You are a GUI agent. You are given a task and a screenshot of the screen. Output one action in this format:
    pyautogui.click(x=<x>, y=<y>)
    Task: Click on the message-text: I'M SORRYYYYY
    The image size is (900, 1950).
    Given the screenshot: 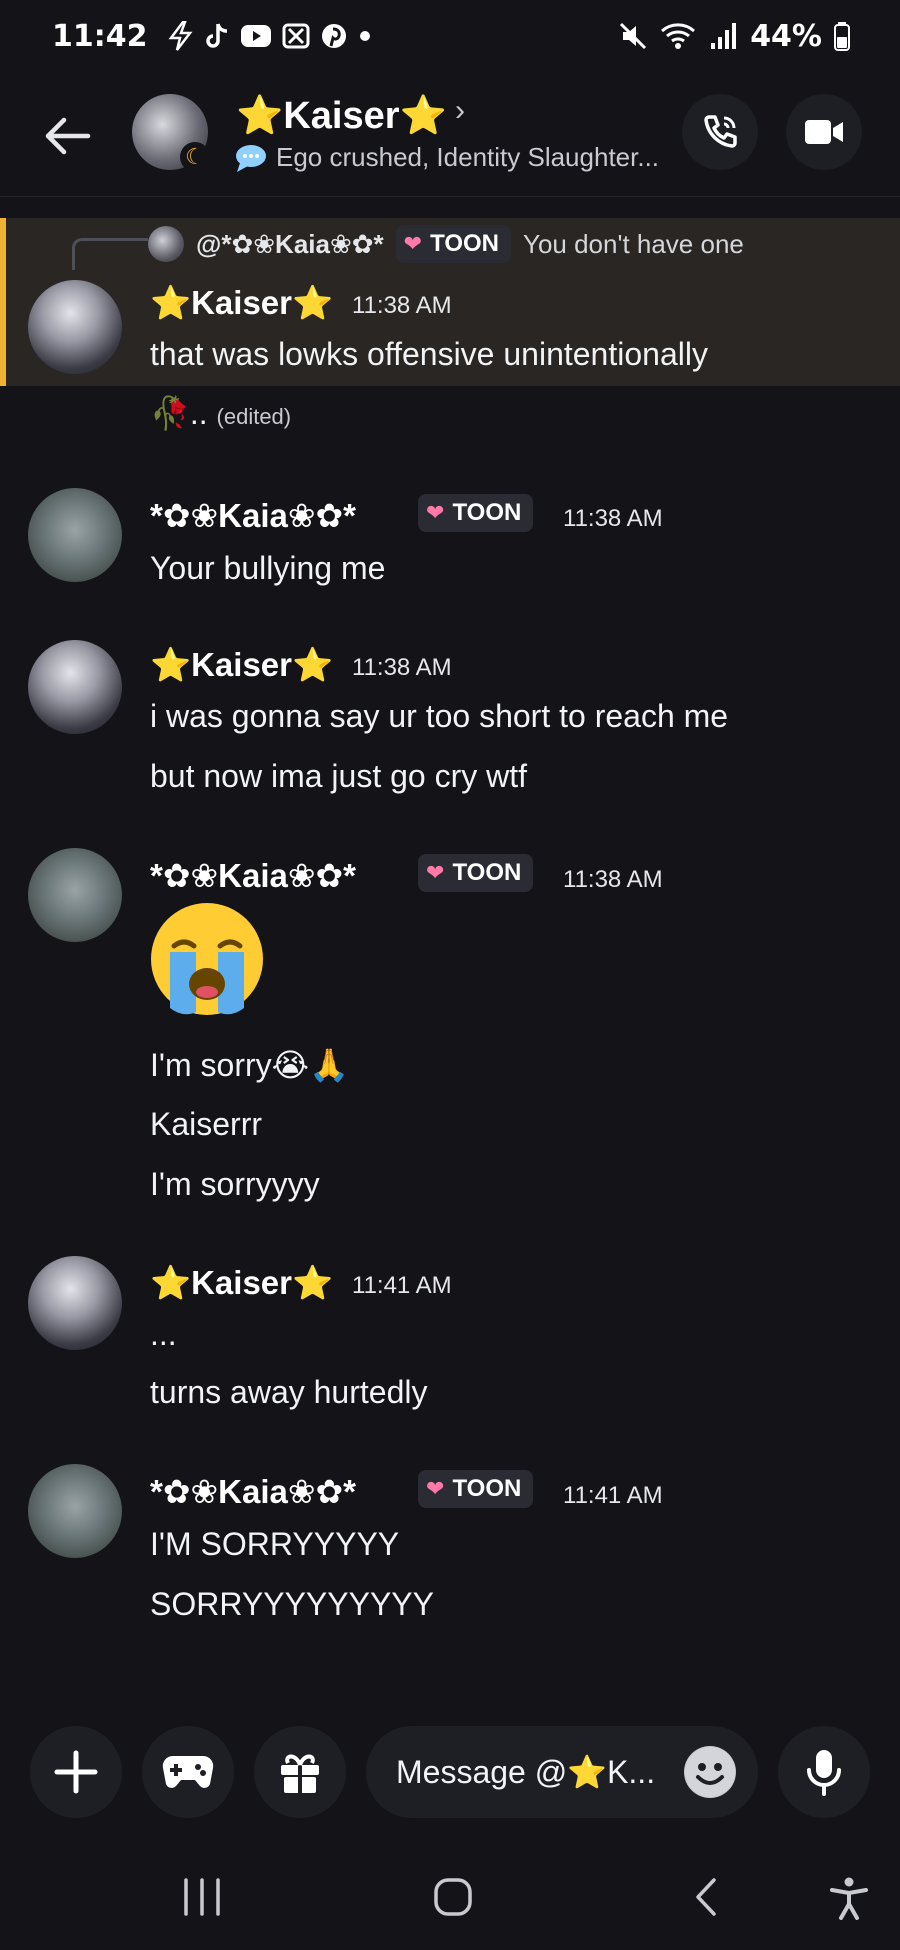 What is the action you would take?
    pyautogui.click(x=274, y=1544)
    